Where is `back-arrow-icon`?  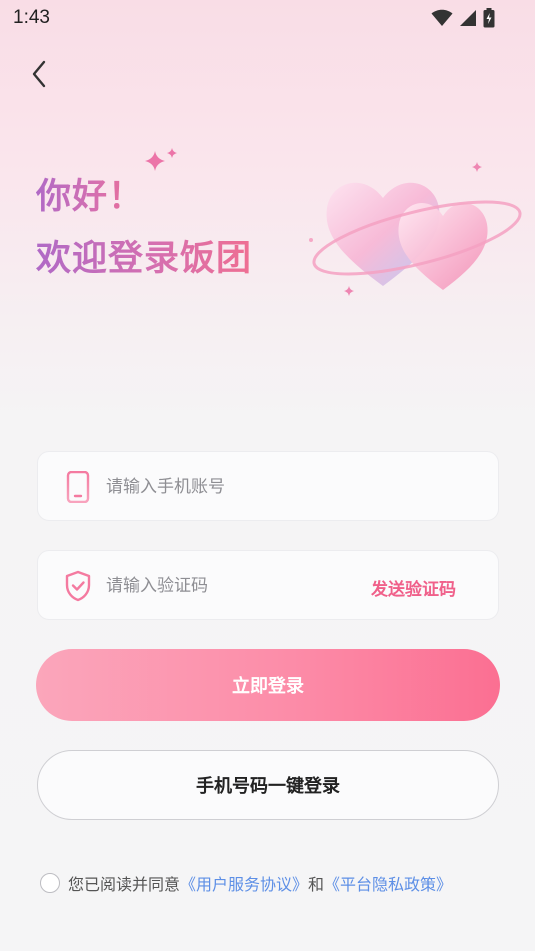 back-arrow-icon is located at coordinates (39, 74).